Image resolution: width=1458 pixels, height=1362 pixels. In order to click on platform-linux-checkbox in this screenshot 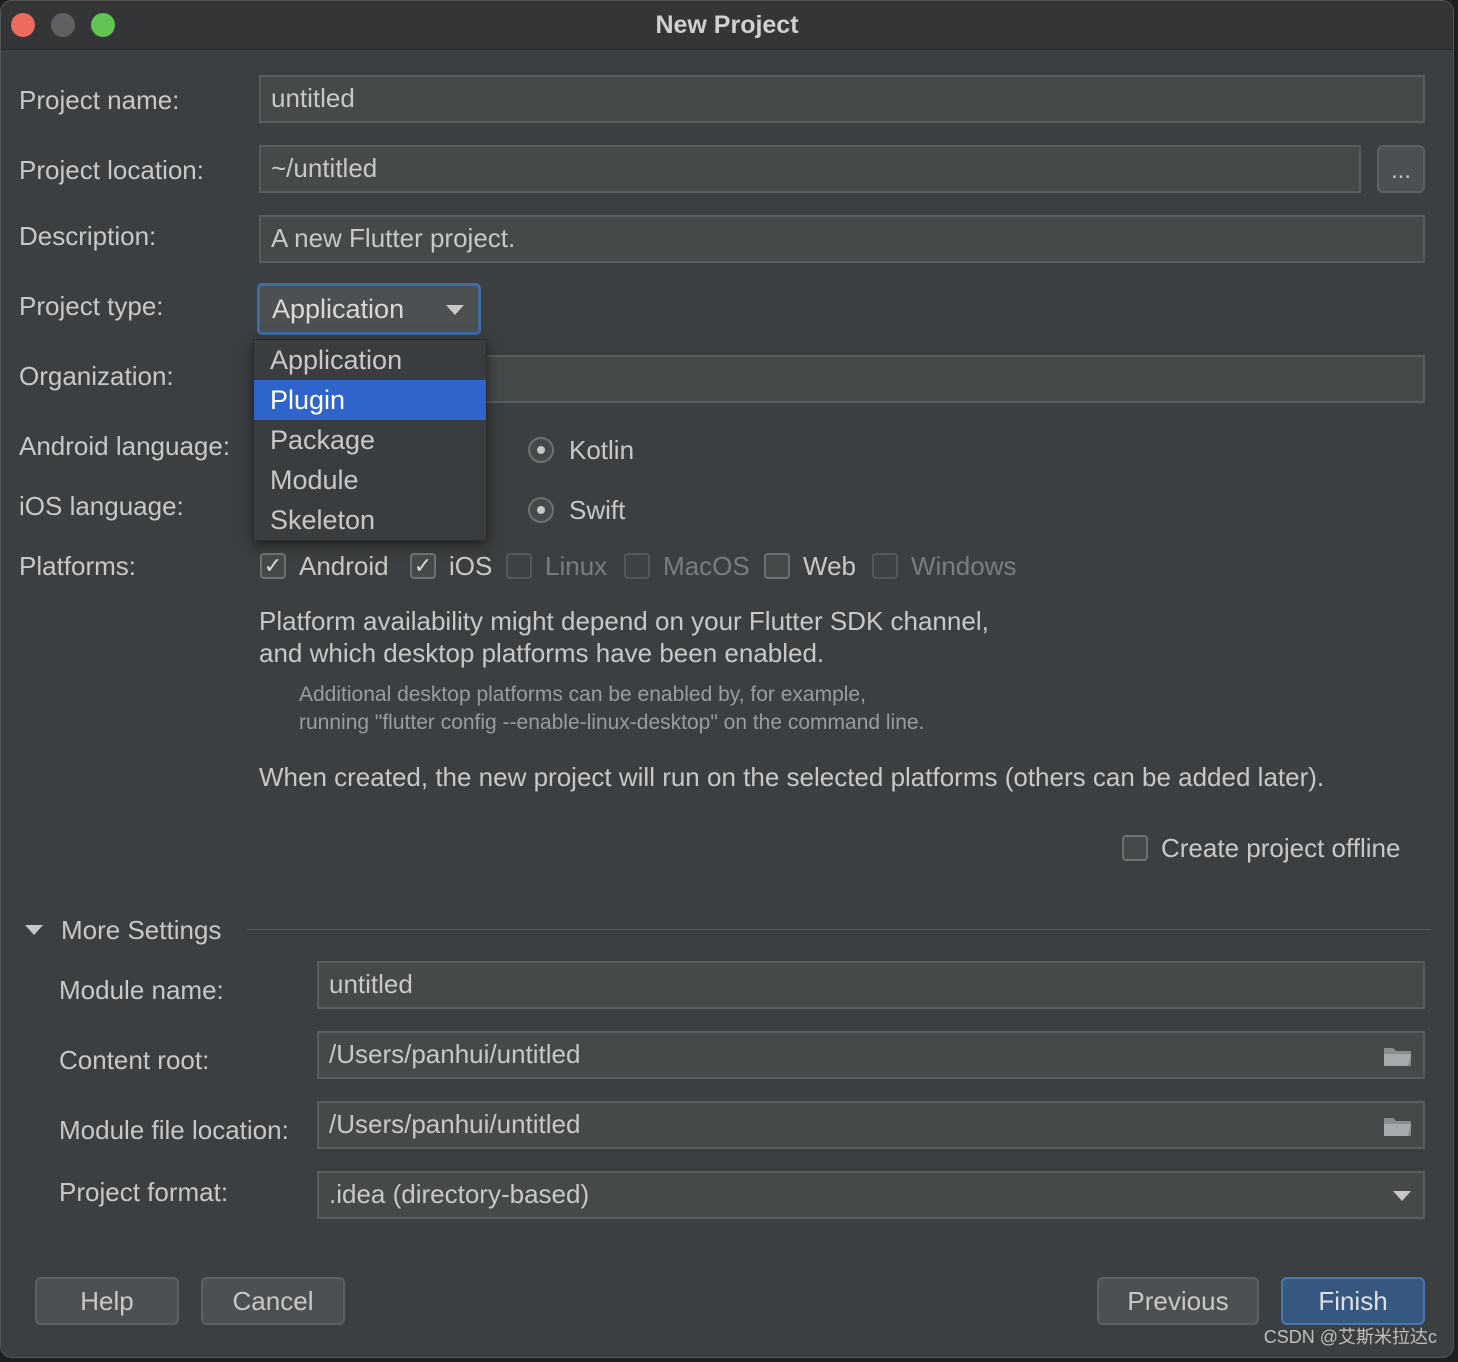, I will do `click(519, 566)`.